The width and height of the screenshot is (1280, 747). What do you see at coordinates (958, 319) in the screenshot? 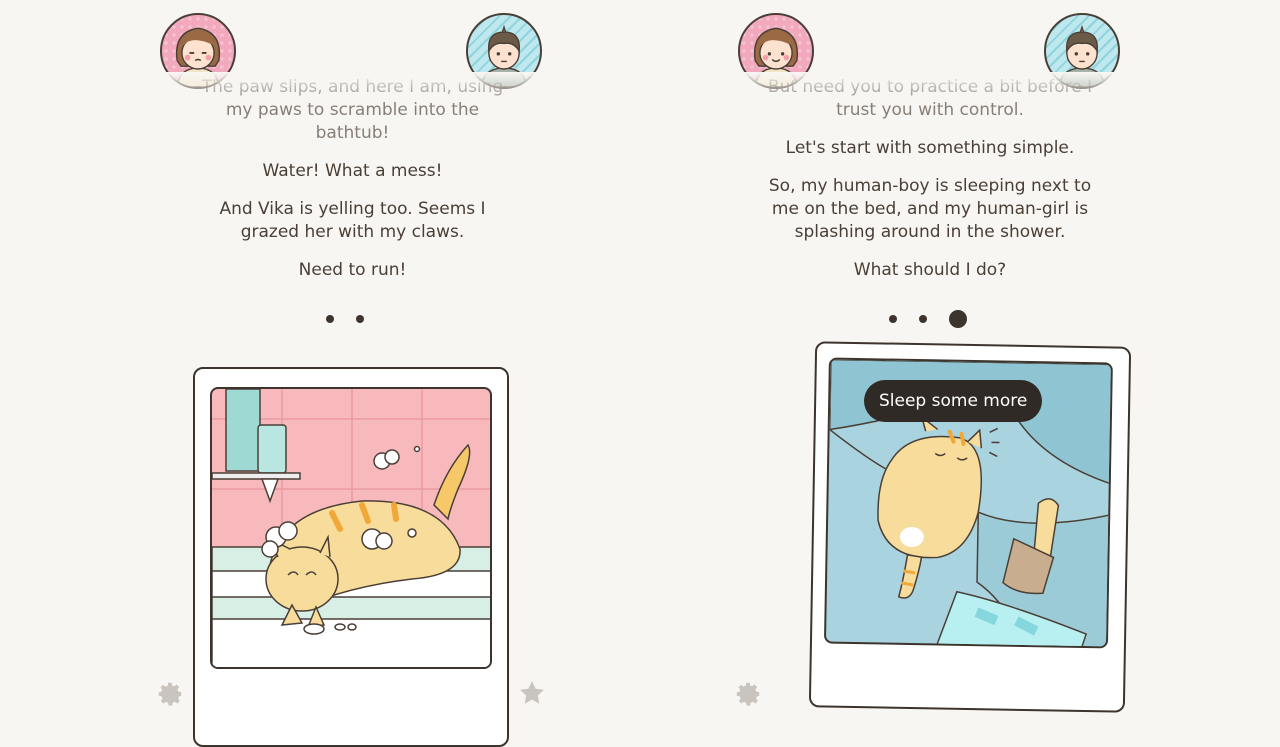
I see `progress-dot-active` at bounding box center [958, 319].